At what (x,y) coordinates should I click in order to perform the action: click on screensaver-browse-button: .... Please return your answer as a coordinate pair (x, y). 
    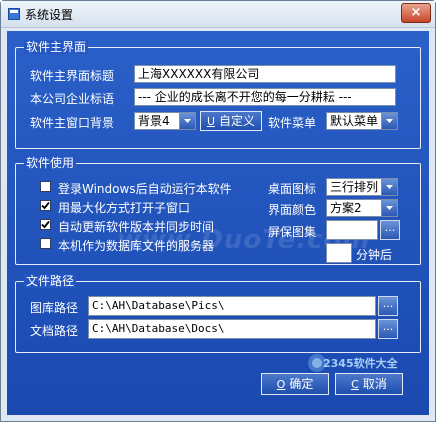
    Looking at the image, I should click on (390, 230).